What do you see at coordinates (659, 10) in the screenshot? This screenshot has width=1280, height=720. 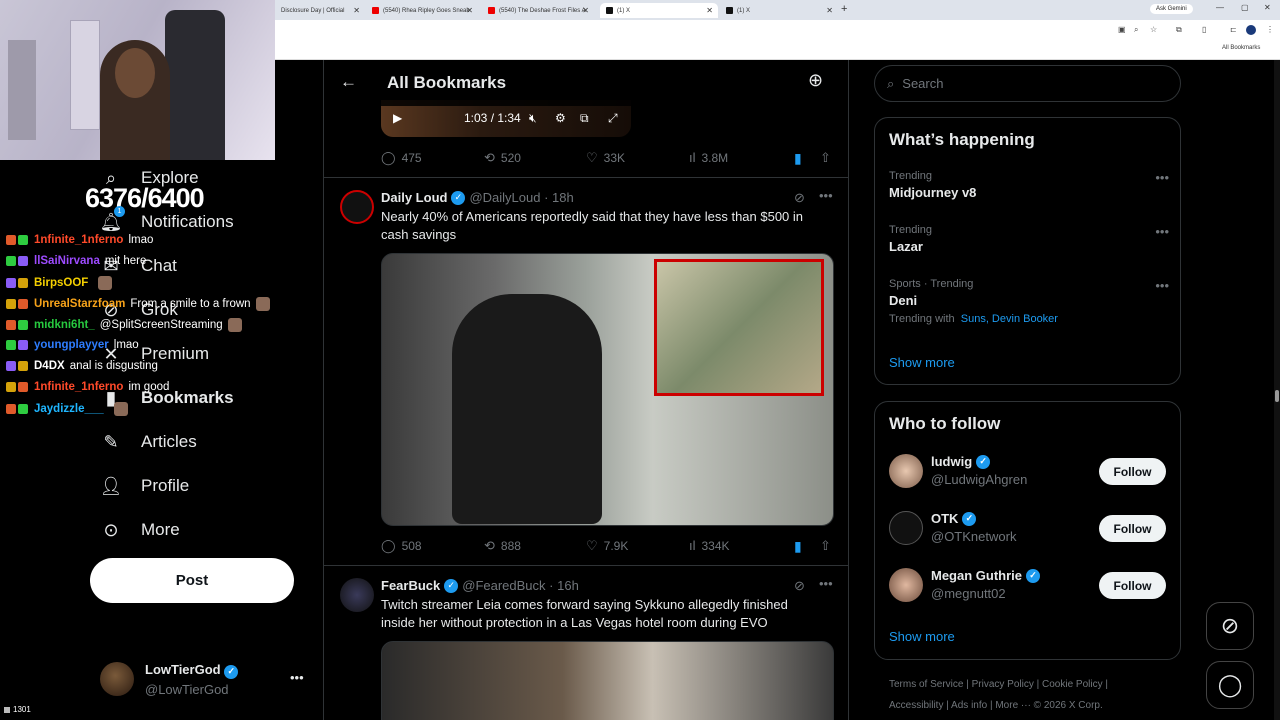 I see `browser-tab-active: (1) X ✕` at bounding box center [659, 10].